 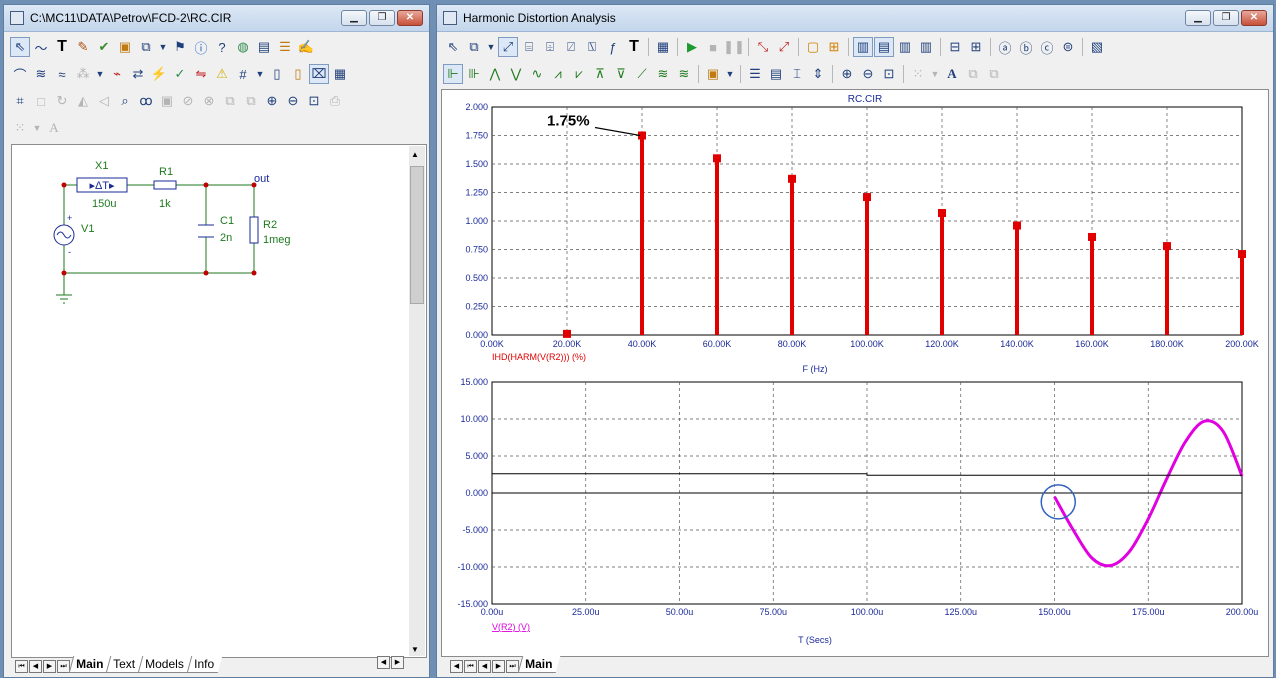 I want to click on zoom-a-icon: ⓐ, so click(x=1005, y=47).